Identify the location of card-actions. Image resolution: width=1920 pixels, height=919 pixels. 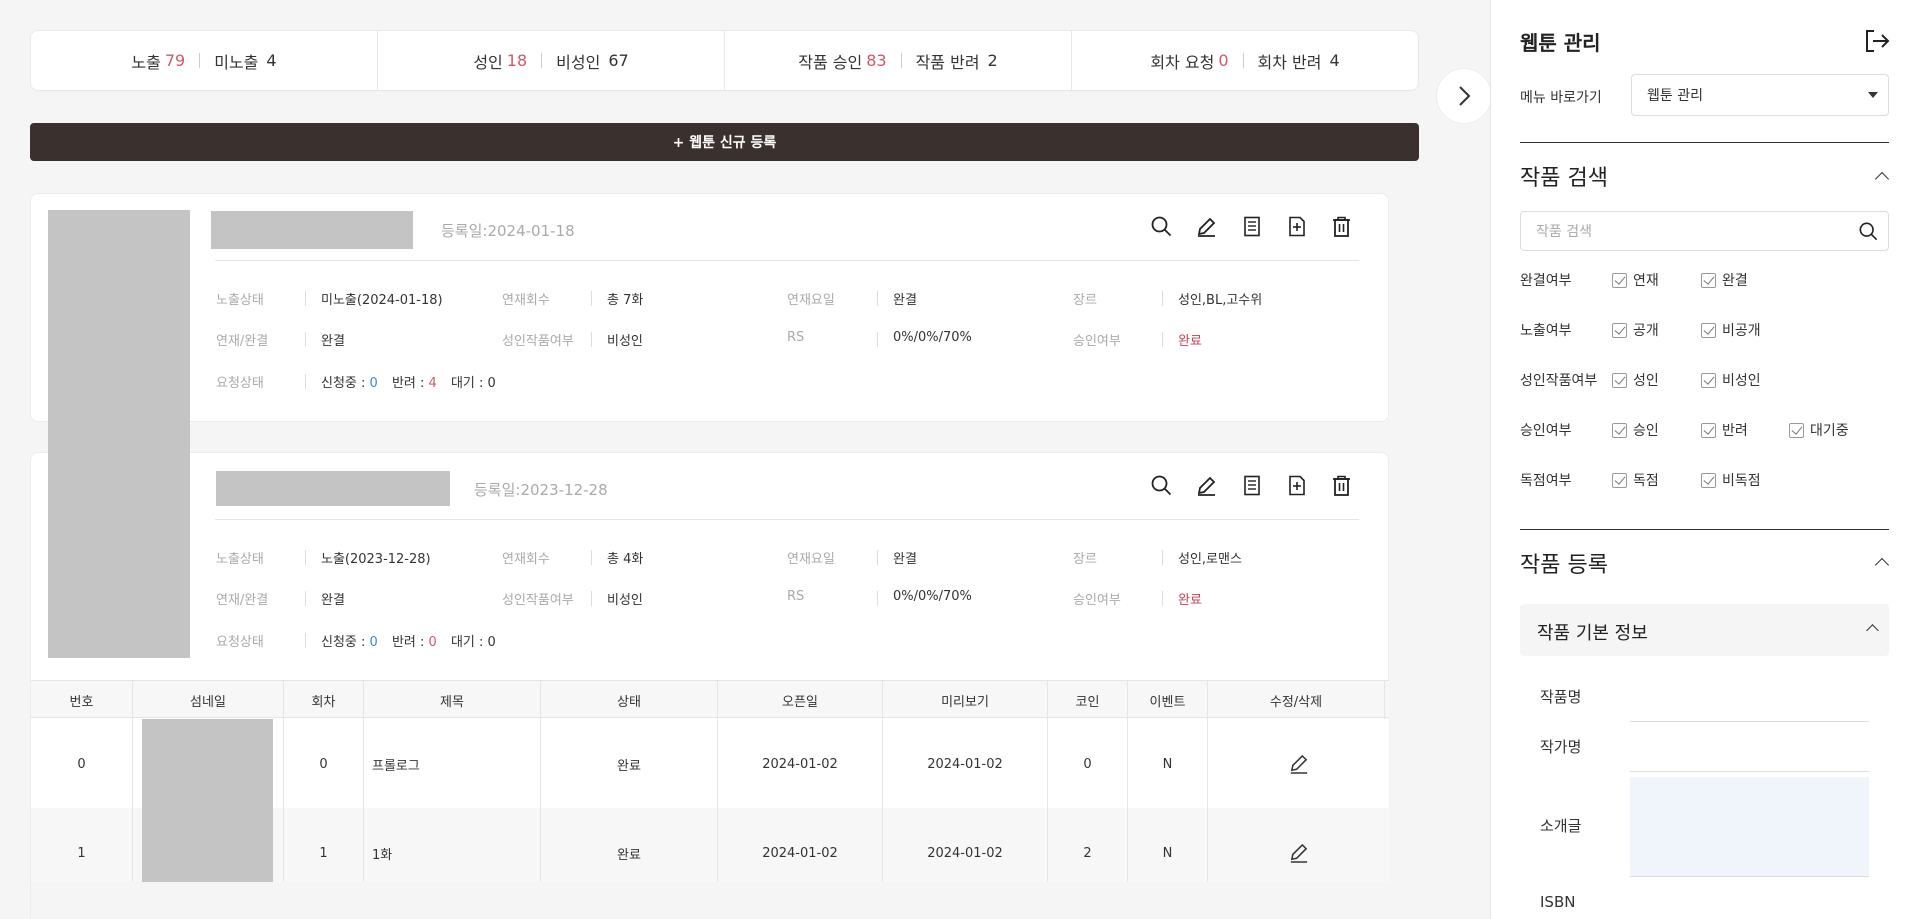
(1251, 485).